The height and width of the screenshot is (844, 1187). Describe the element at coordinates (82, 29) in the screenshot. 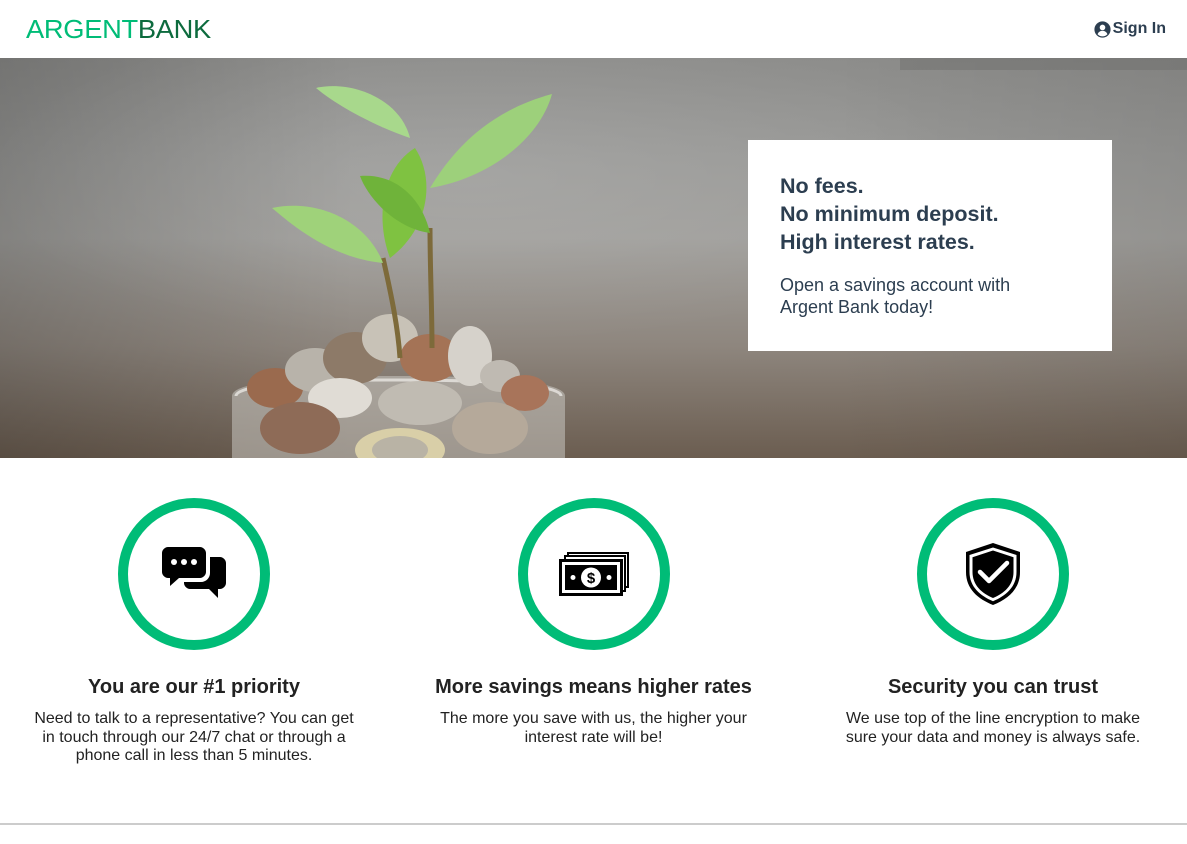

I see `logo-part-argent: ARGENT` at that location.